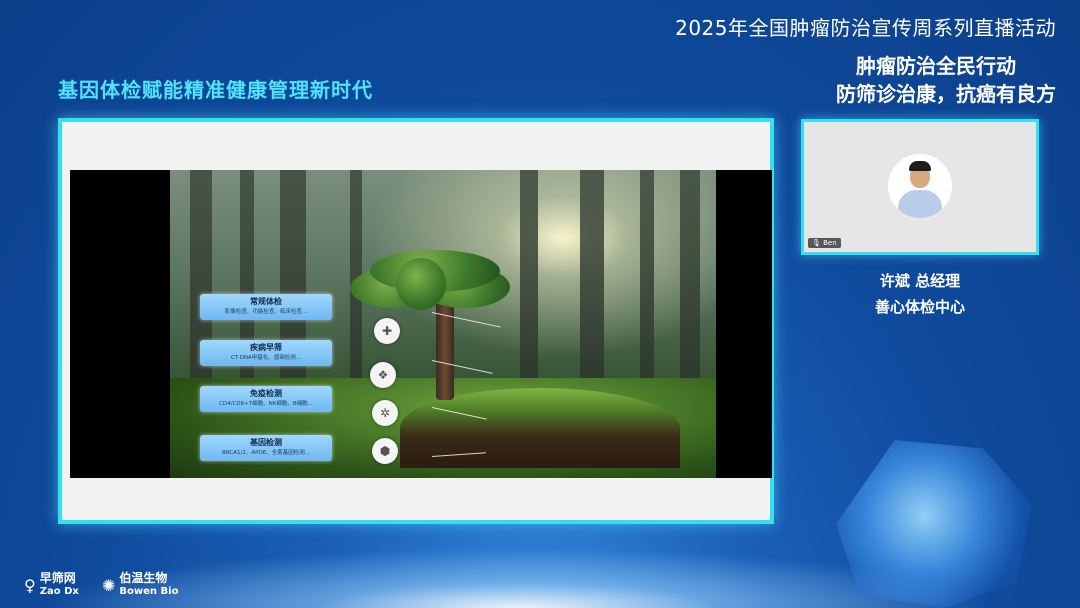  Describe the element at coordinates (215, 90) in the screenshot. I see `topic-title: 基因体检赋能精准健康管理新时代` at that location.